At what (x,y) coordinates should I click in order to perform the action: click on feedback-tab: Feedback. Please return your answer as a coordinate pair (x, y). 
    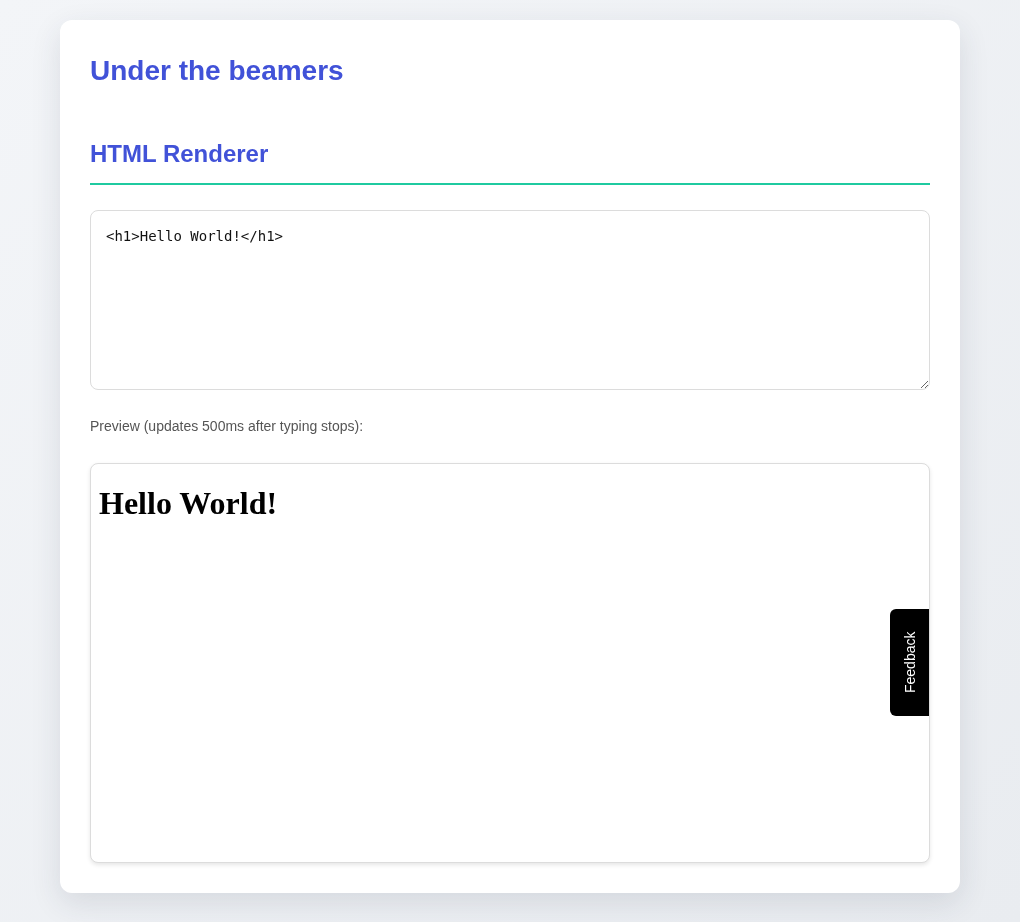
    Looking at the image, I should click on (909, 663).